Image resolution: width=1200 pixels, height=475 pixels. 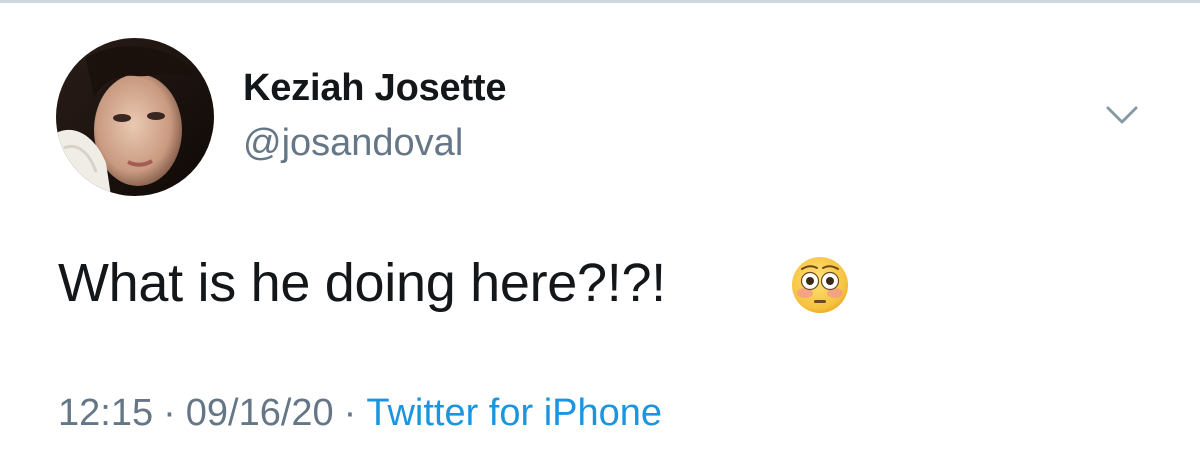 What do you see at coordinates (820, 285) in the screenshot?
I see `flushed-face-icon` at bounding box center [820, 285].